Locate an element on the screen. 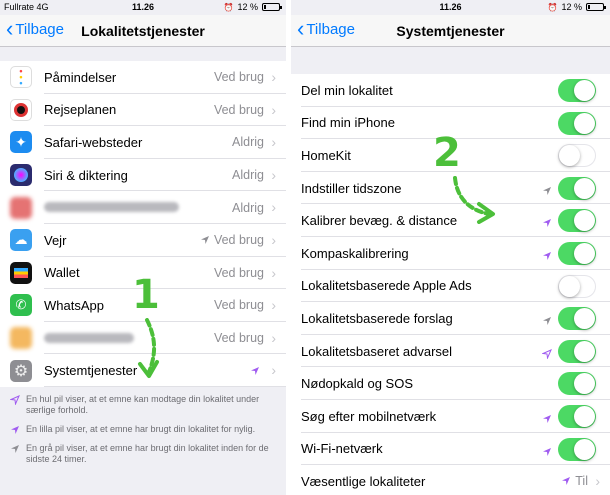 The width and height of the screenshot is (610, 495). app-name: Wallet is located at coordinates (62, 273).